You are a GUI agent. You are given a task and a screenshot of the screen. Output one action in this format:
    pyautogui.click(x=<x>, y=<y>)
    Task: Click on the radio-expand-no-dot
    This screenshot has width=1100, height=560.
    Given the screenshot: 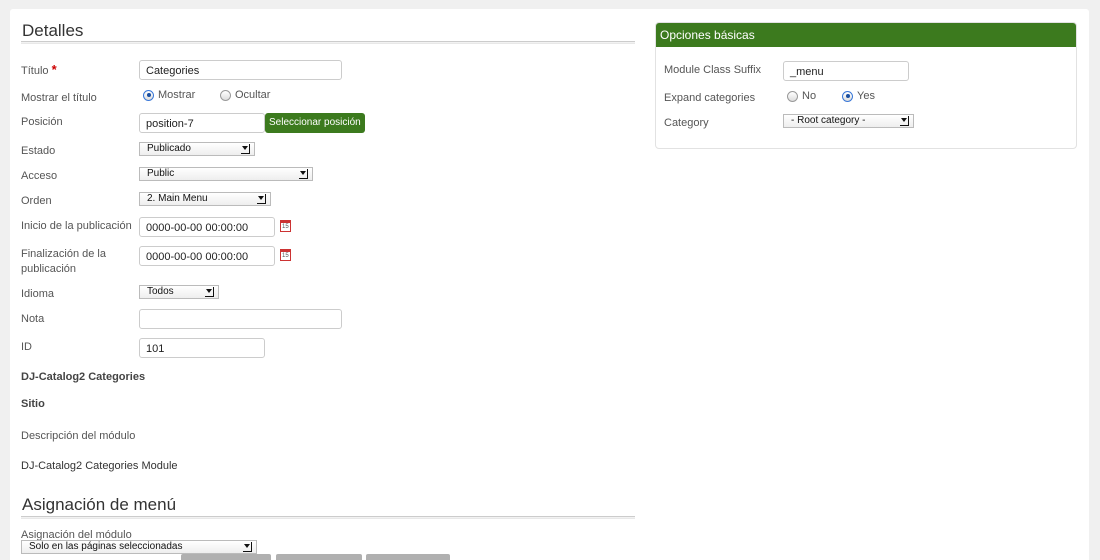 What is the action you would take?
    pyautogui.click(x=792, y=96)
    